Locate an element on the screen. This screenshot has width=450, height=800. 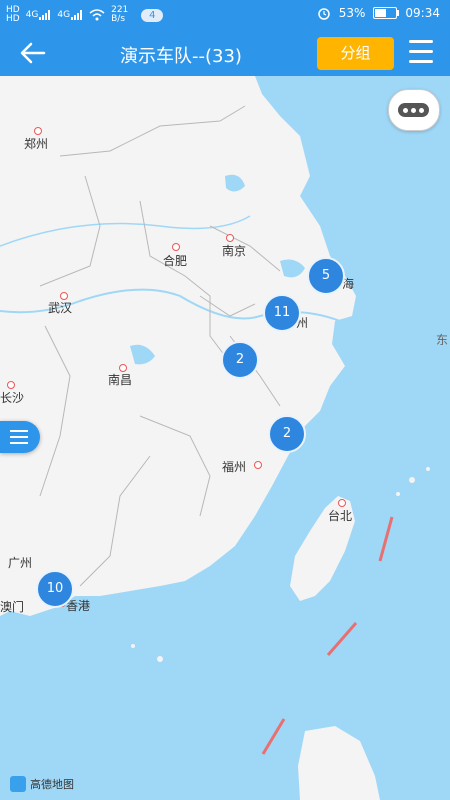
city-marker-nanjing is located at coordinates (230, 238).